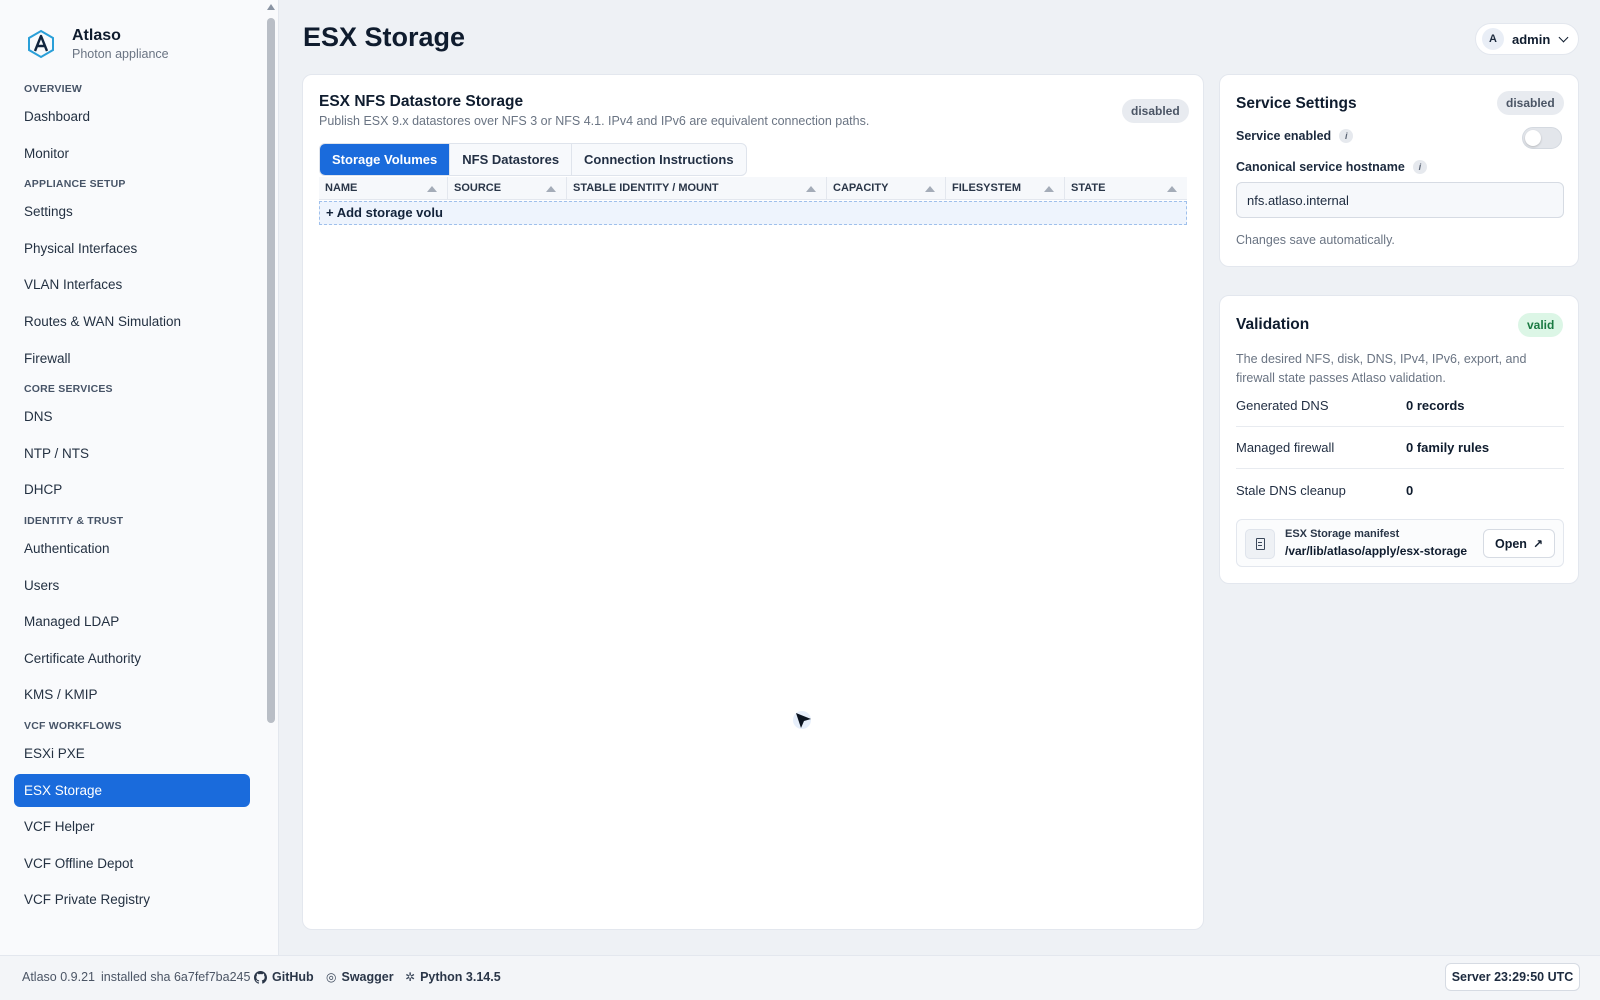  Describe the element at coordinates (1273, 324) in the screenshot. I see `validation-title: Validation` at that location.